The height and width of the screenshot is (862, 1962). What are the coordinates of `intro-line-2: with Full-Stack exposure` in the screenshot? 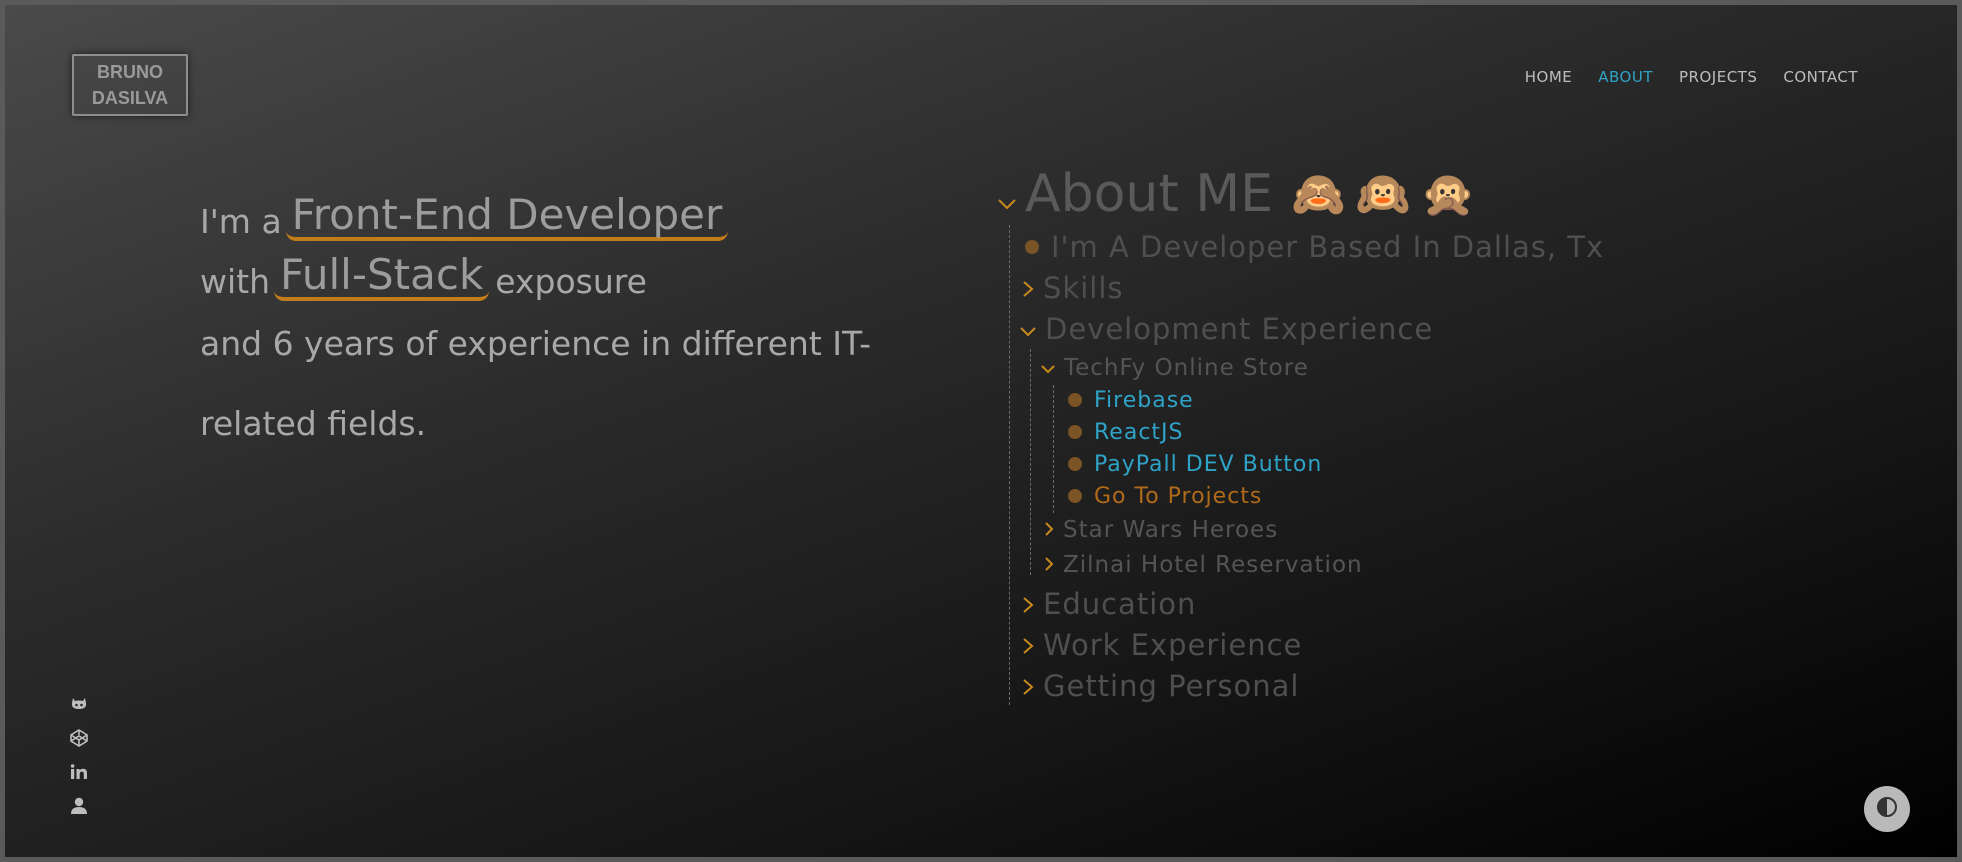 It's located at (560, 271).